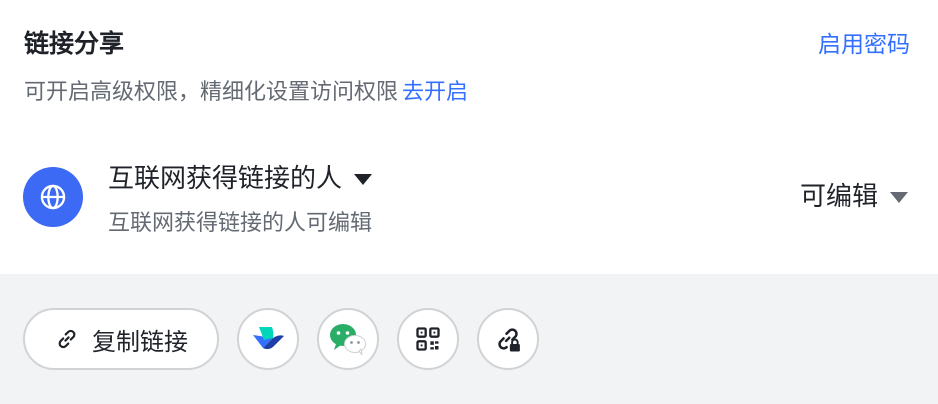 Image resolution: width=938 pixels, height=404 pixels. I want to click on link-lock-icon, so click(509, 340).